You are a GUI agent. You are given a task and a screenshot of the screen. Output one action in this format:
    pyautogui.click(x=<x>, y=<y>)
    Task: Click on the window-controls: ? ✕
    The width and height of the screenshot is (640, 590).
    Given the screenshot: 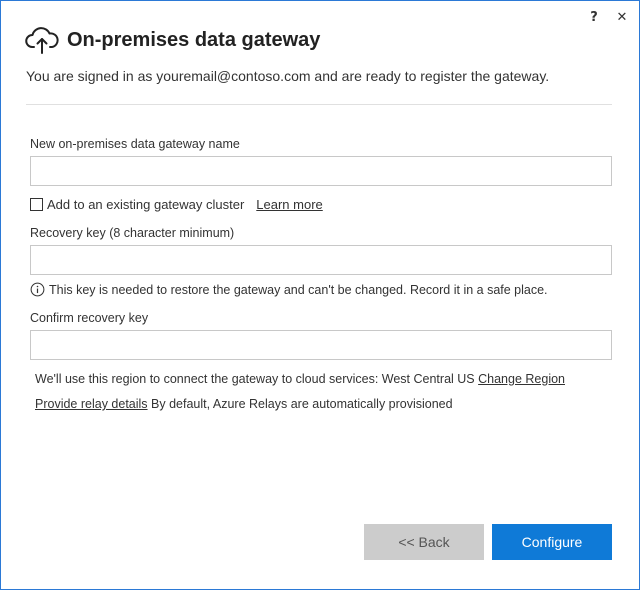 What is the action you would take?
    pyautogui.click(x=608, y=17)
    